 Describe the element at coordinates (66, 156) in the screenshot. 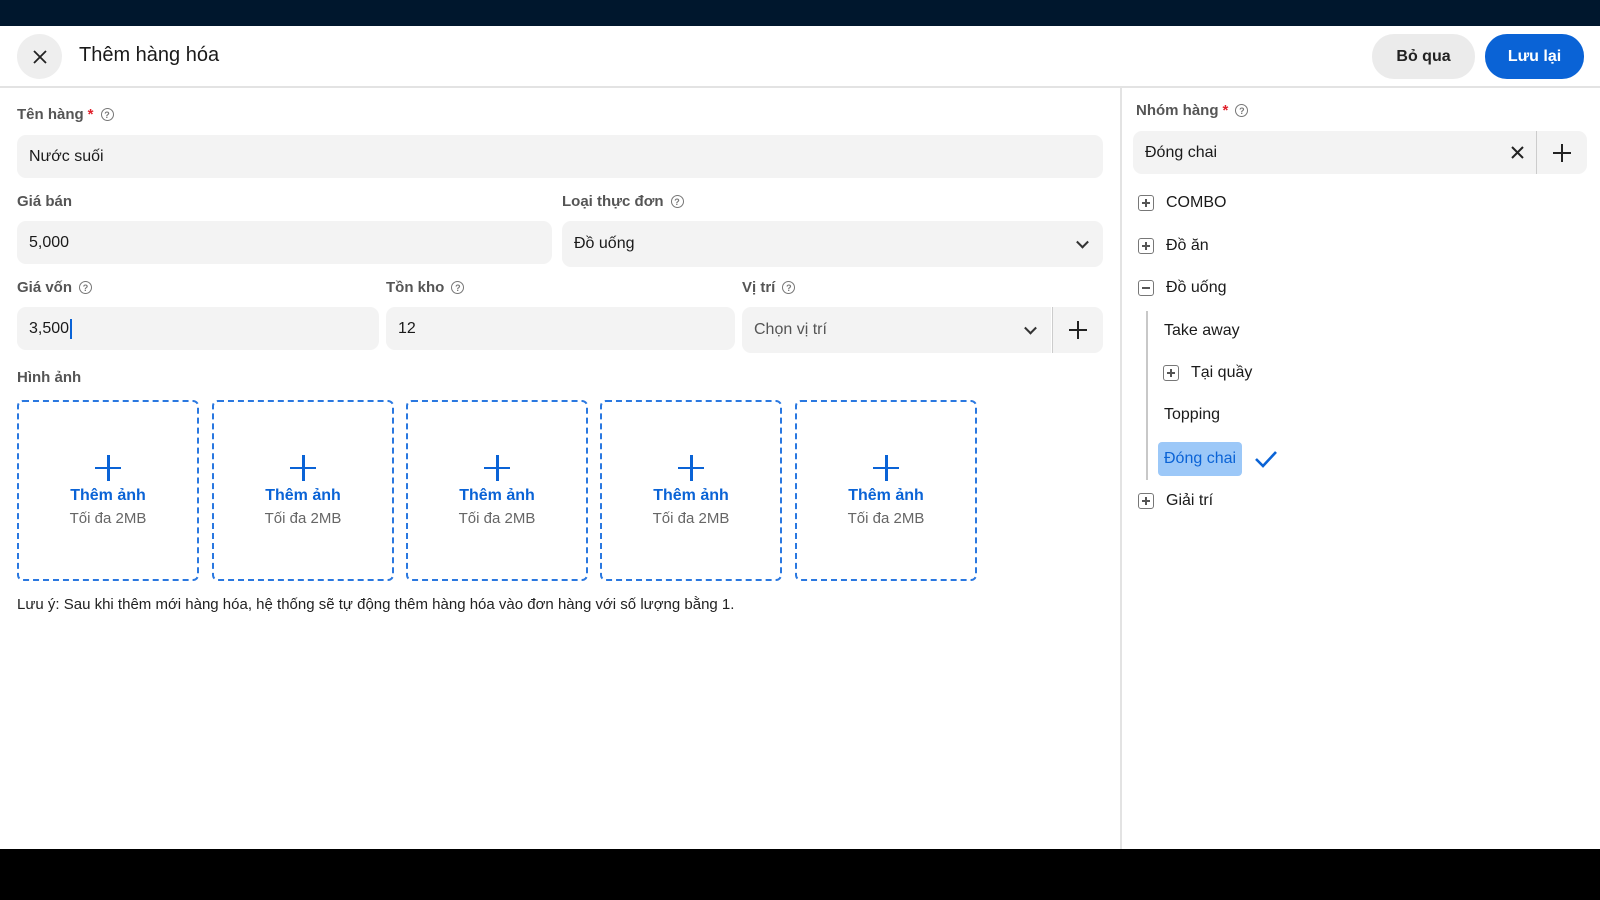

I see `name-value: Nước suối` at that location.